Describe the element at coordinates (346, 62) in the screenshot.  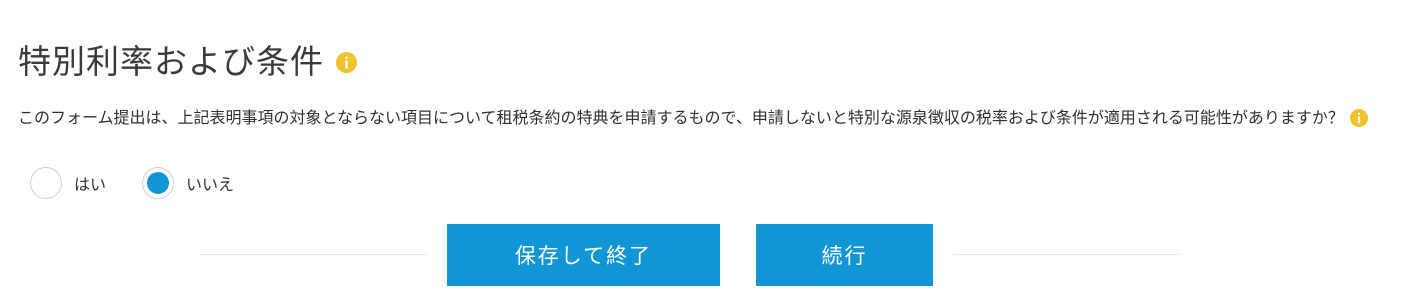
I see `info-icon` at that location.